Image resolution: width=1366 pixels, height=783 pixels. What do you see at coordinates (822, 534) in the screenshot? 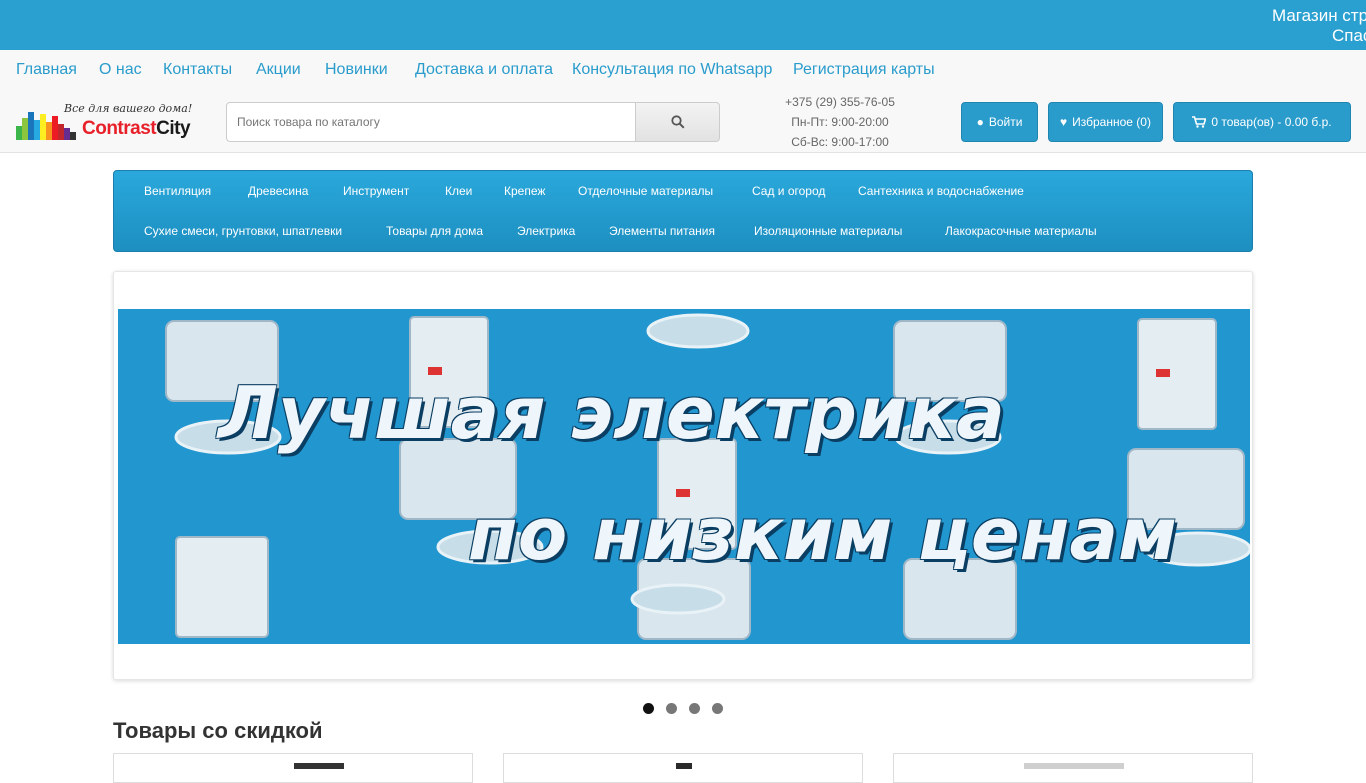
I see `banner-headline-2: по низким ценам` at bounding box center [822, 534].